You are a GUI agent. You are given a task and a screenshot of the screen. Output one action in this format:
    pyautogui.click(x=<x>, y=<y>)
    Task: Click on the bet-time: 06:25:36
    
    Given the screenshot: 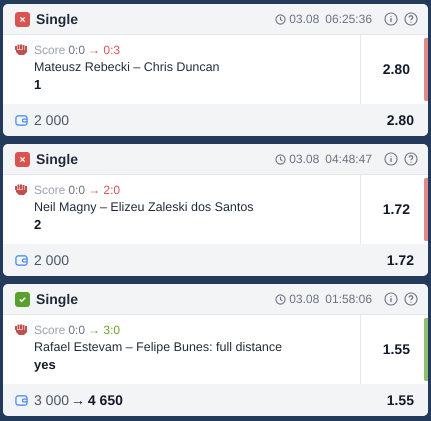 What is the action you would take?
    pyautogui.click(x=348, y=19)
    